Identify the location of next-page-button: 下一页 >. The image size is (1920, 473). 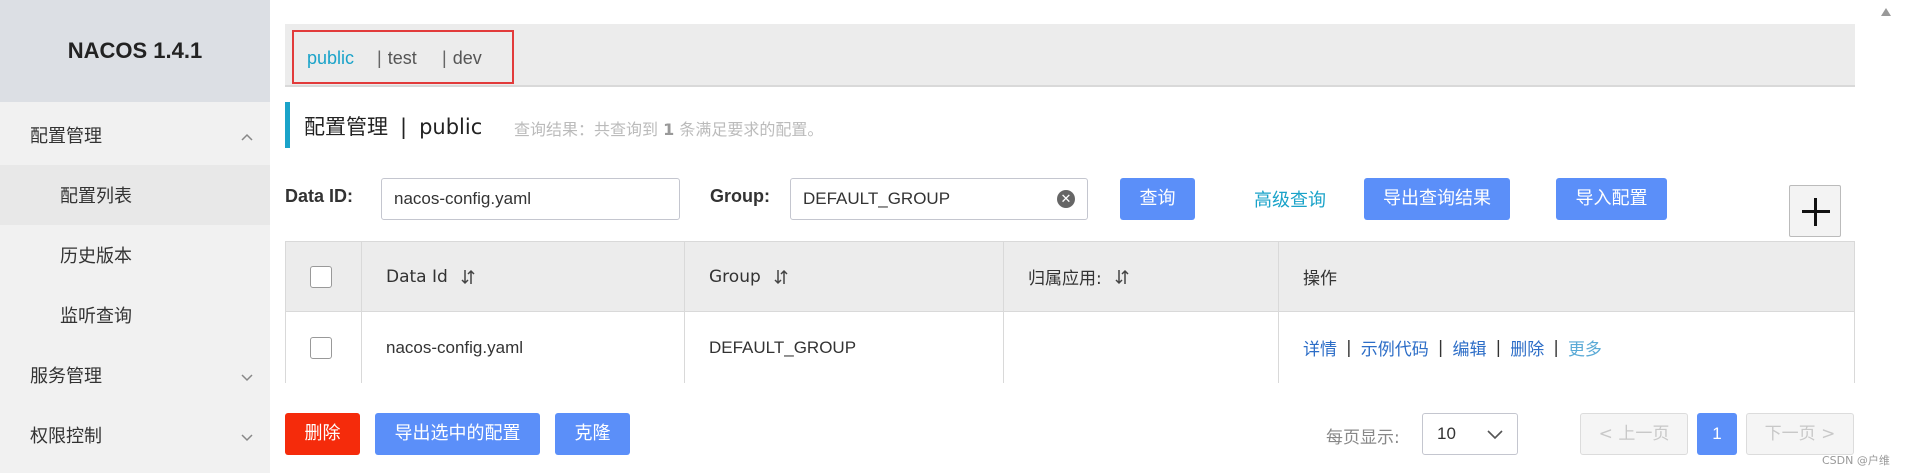
(1800, 434).